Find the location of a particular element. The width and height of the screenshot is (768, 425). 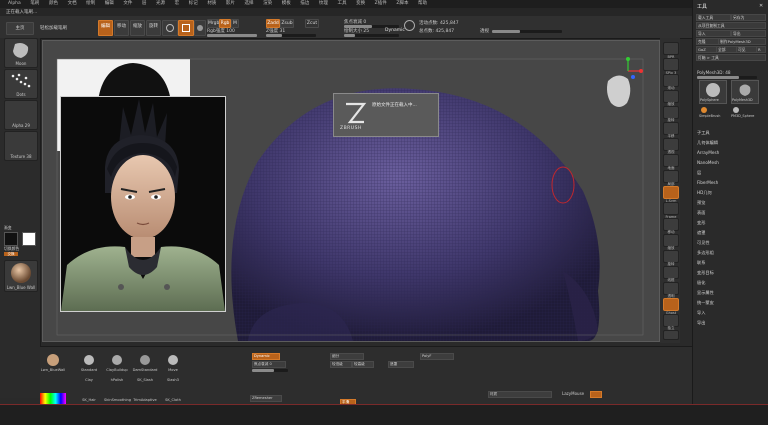

menu-masking: 遮罩 is located at coordinates (701, 233).